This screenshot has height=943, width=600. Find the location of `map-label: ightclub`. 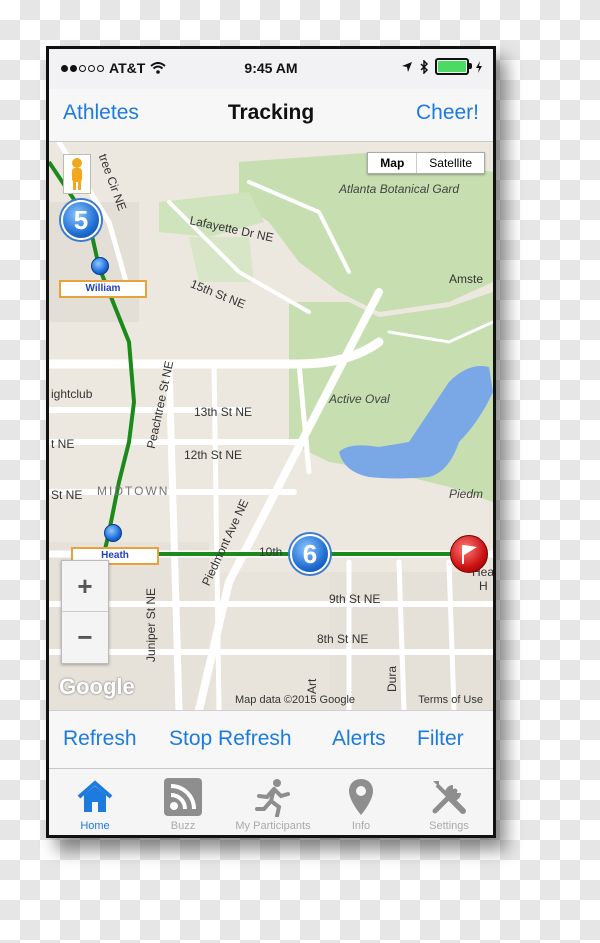

map-label: ightclub is located at coordinates (72, 394).